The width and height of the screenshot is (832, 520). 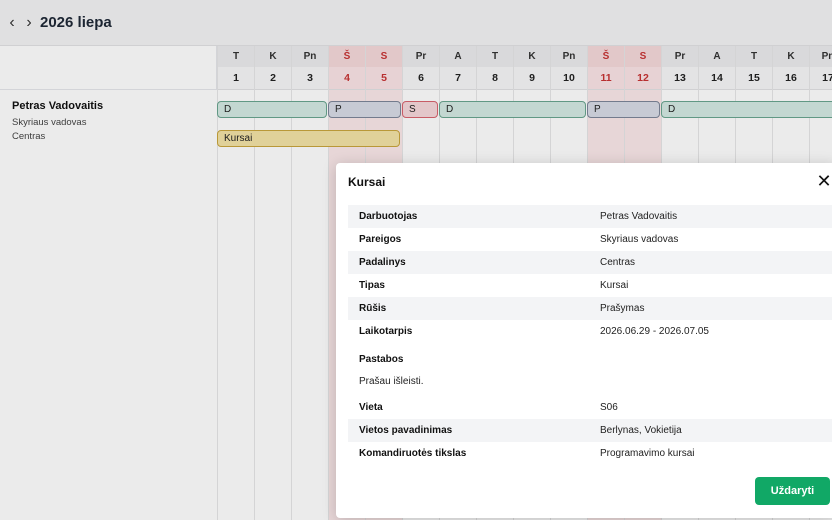 I want to click on detail-value: 2026.06.29 - 2026.07.05, so click(x=654, y=331).